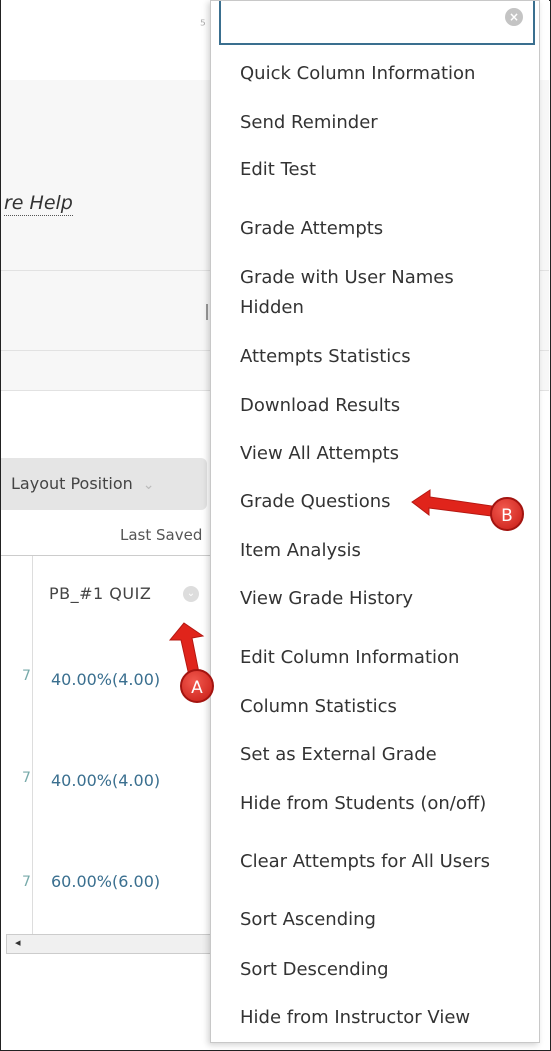 The height and width of the screenshot is (1051, 551). I want to click on annotation-arrows, so click(330, 585).